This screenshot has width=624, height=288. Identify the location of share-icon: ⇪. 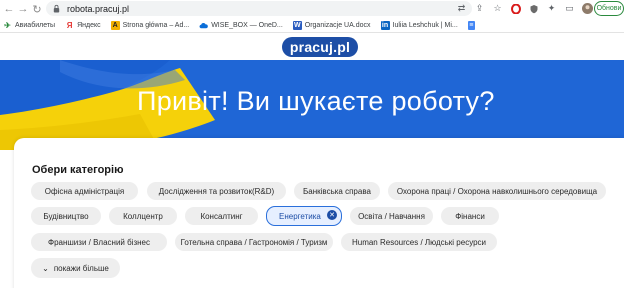
(479, 8).